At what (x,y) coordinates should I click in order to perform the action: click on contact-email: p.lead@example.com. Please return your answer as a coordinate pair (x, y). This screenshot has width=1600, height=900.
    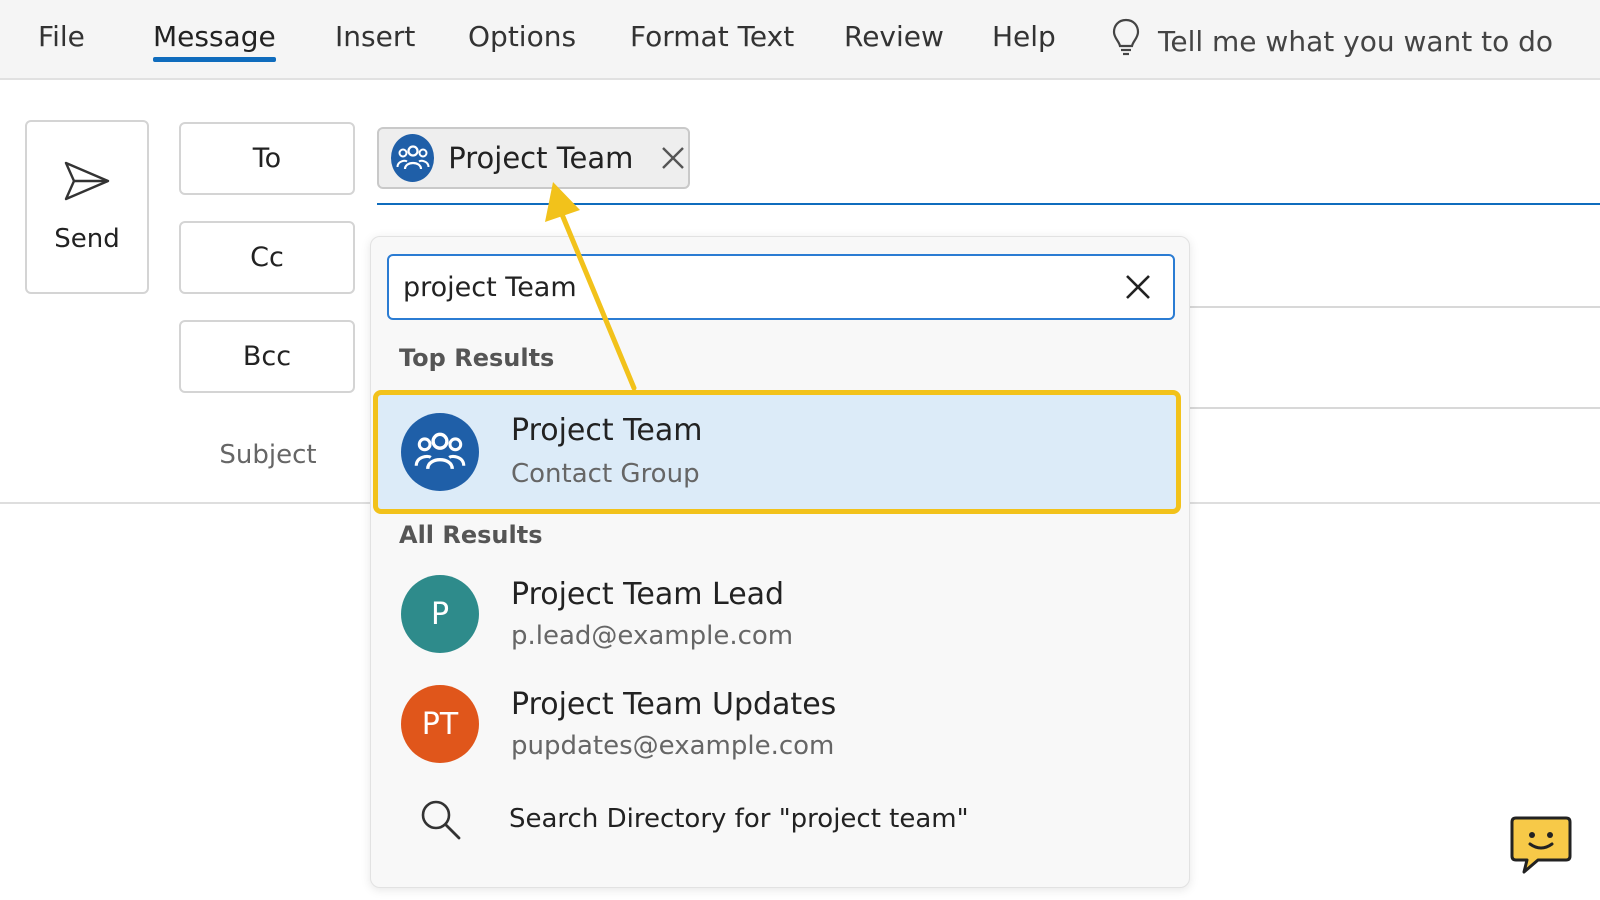
    Looking at the image, I should click on (652, 636).